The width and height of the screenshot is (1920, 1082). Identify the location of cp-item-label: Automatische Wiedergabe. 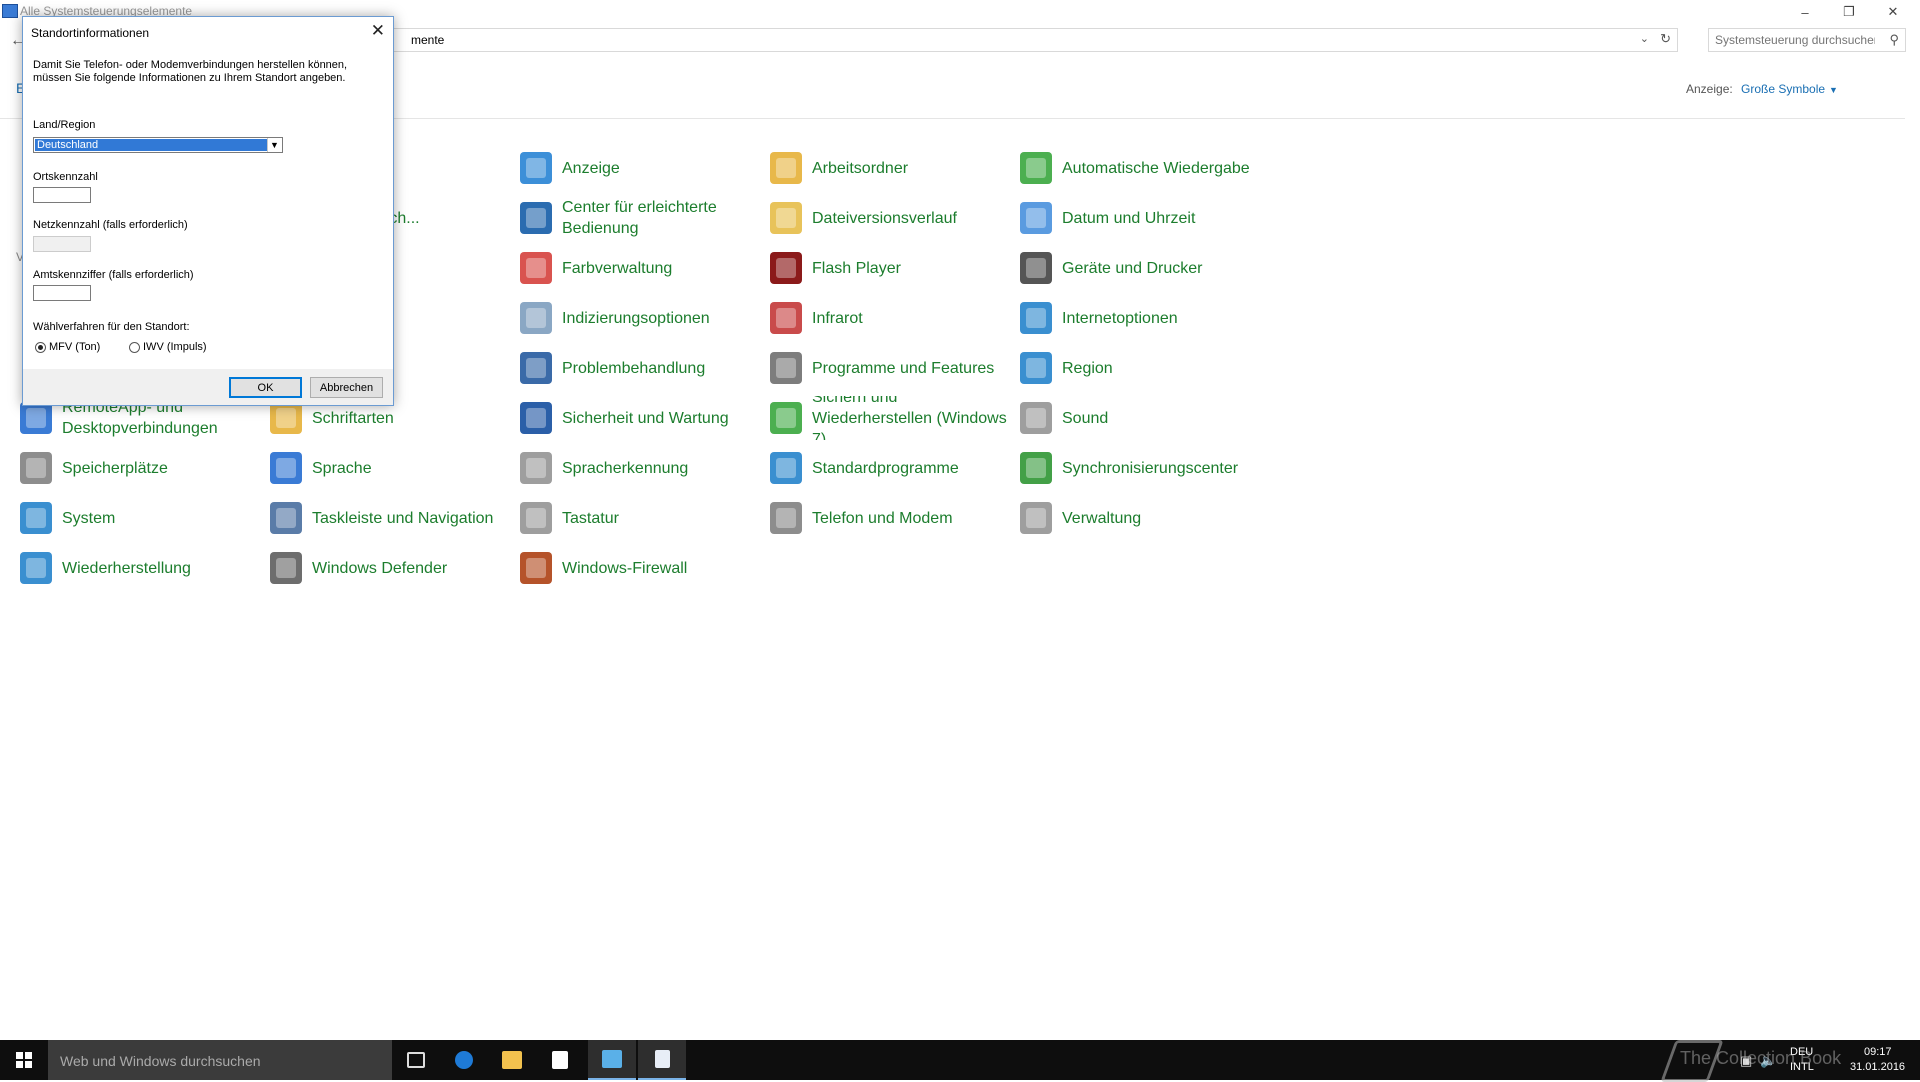
(1156, 168).